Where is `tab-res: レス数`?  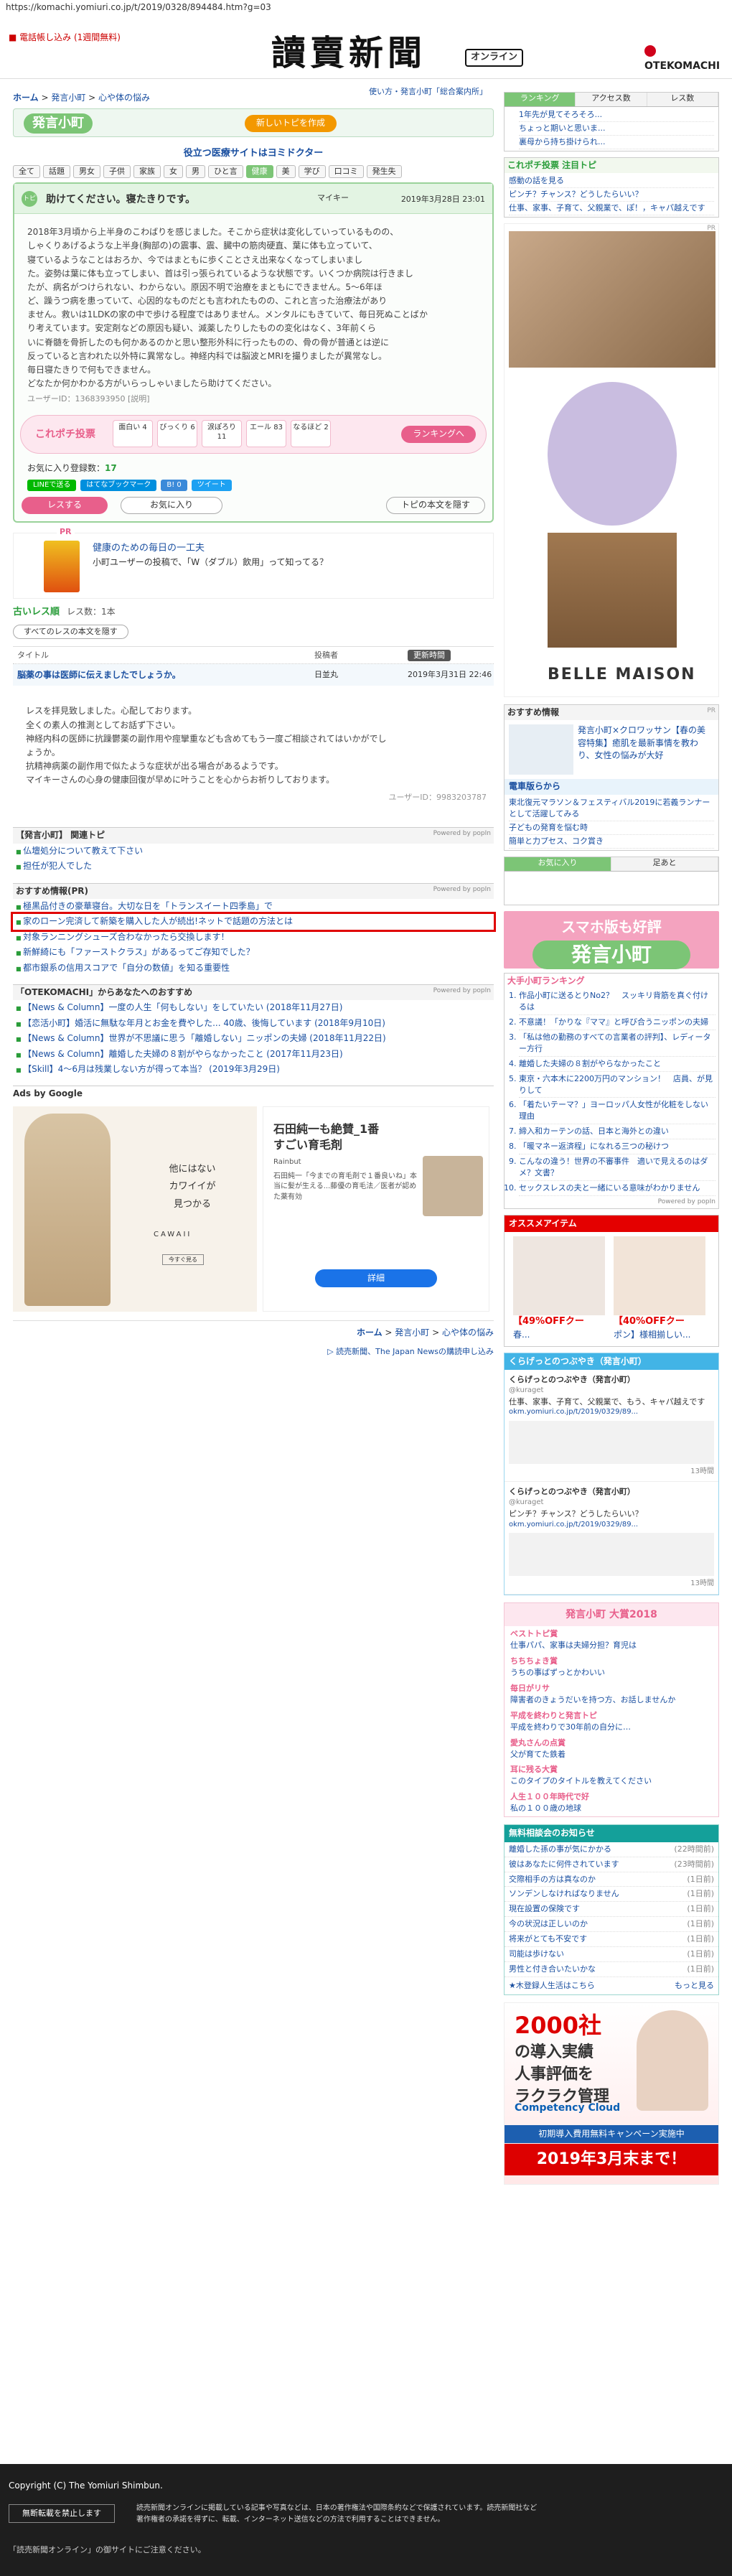
tab-res: レス数 is located at coordinates (682, 99).